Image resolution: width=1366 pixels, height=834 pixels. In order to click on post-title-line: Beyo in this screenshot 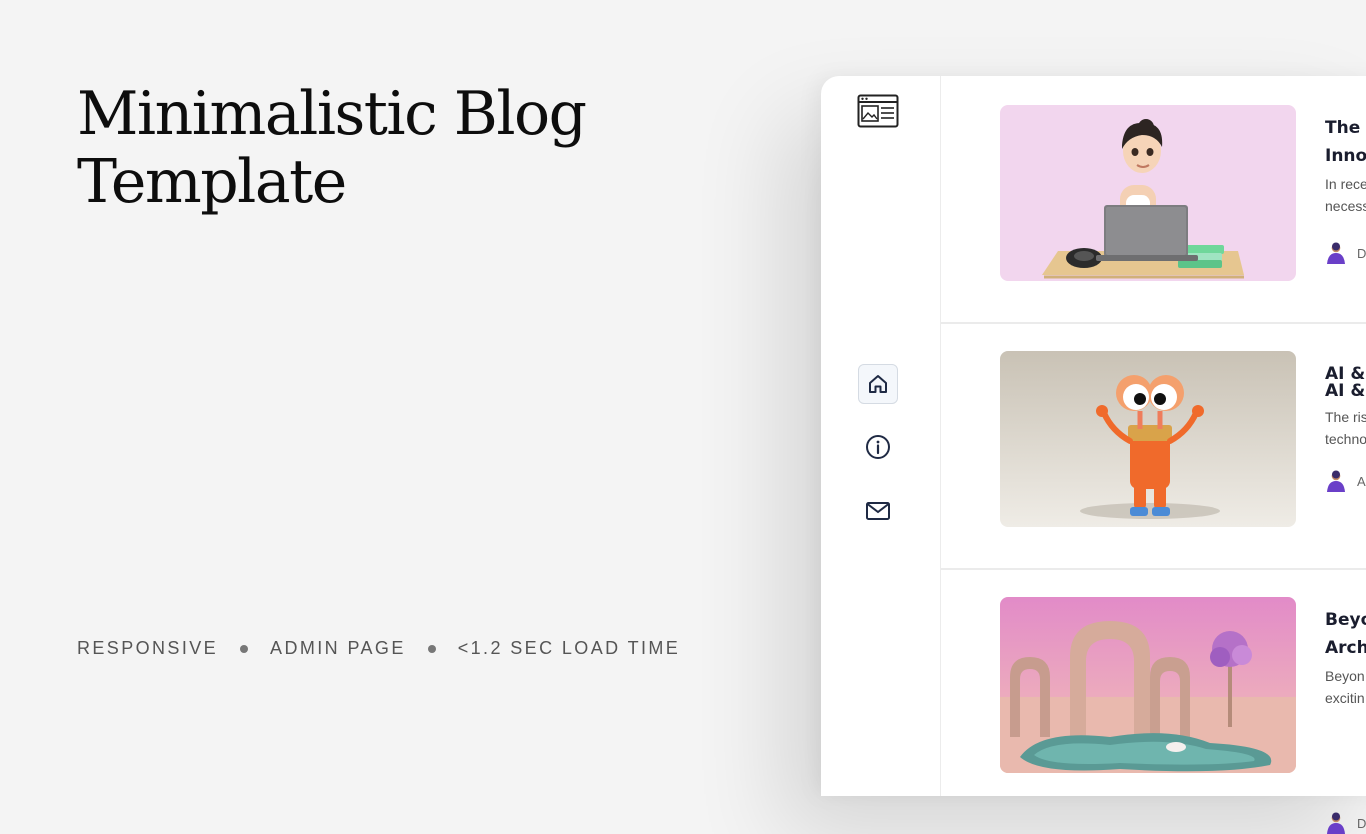, I will do `click(1345, 620)`.